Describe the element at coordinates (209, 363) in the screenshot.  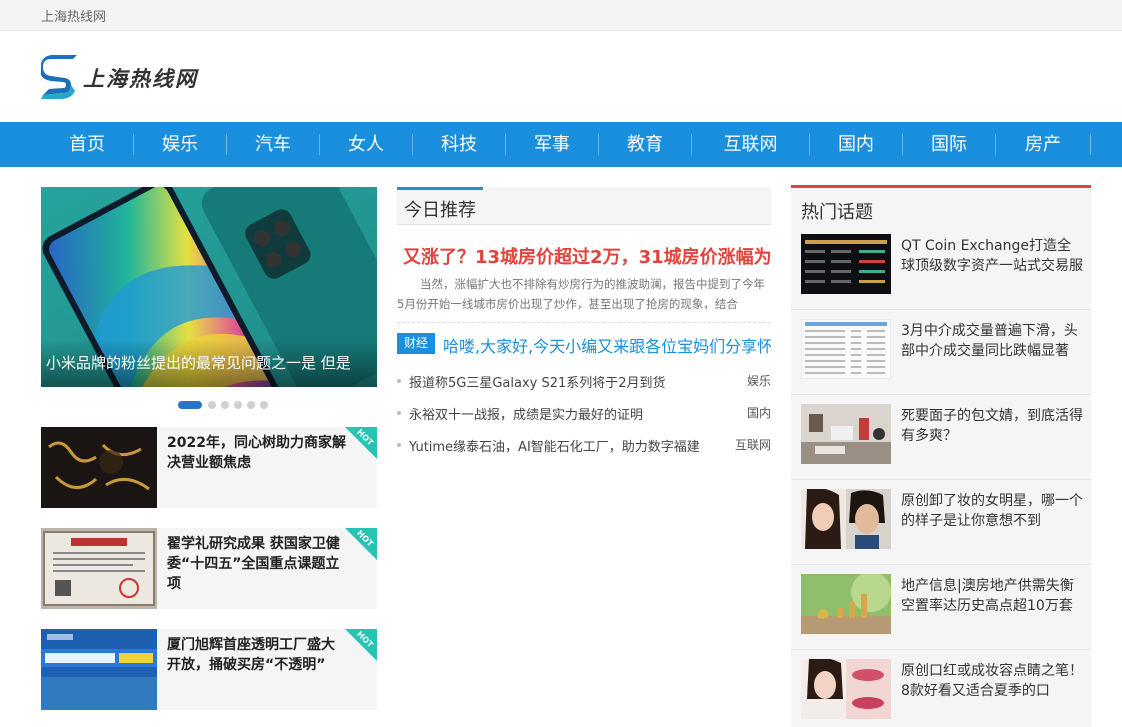
I see `slider-caption: 小米品牌的粉丝提出的最常见问题之一是 但是` at that location.